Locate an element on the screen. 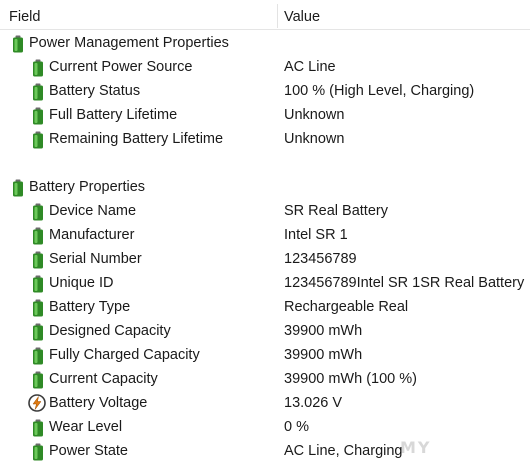 This screenshot has height=466, width=530. property-row: Battery Voltage 13.026 V is located at coordinates (265, 403).